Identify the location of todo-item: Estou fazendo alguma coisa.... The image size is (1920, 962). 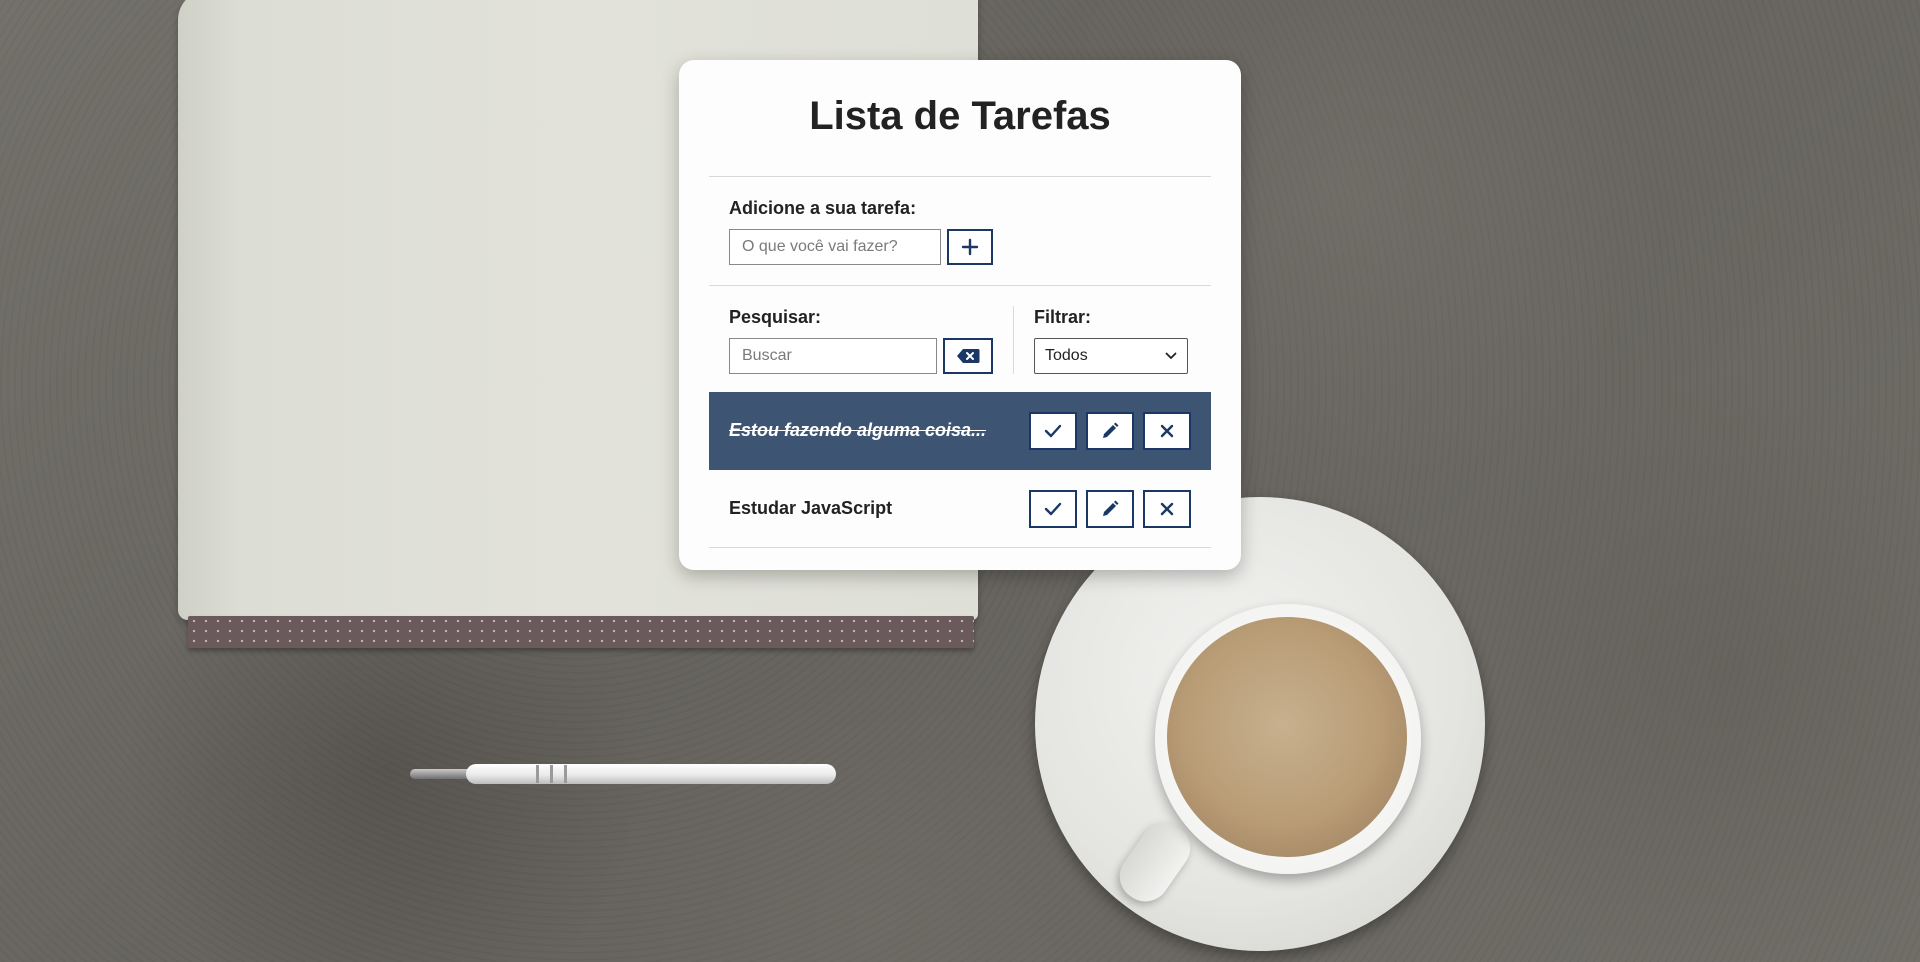
(960, 431).